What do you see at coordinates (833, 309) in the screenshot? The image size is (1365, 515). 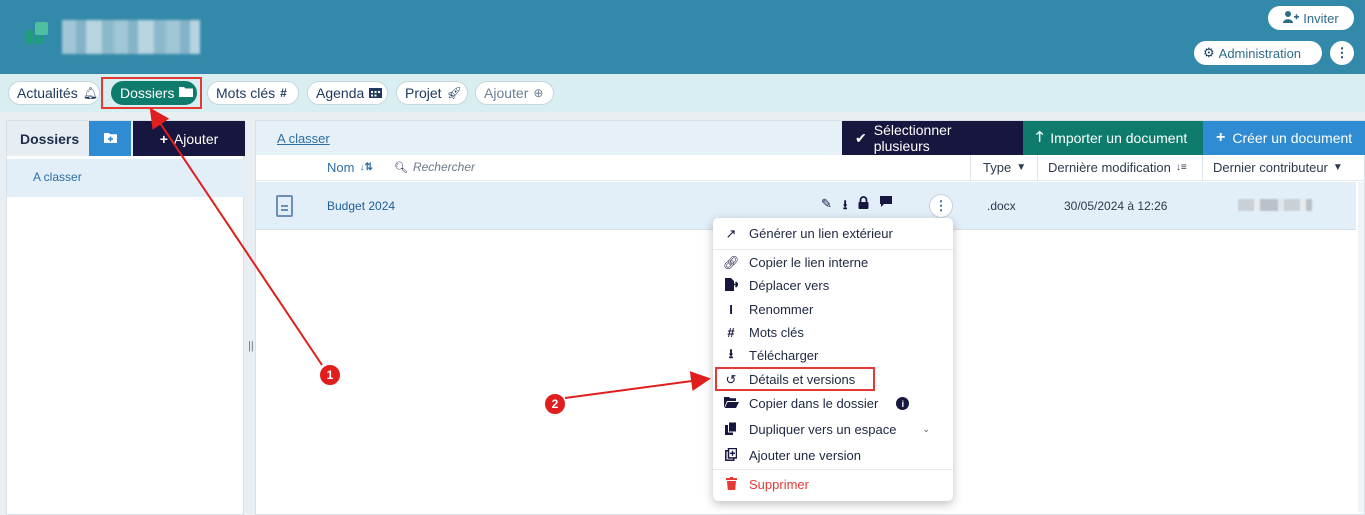 I see `menu-item-rename: I Renommer` at bounding box center [833, 309].